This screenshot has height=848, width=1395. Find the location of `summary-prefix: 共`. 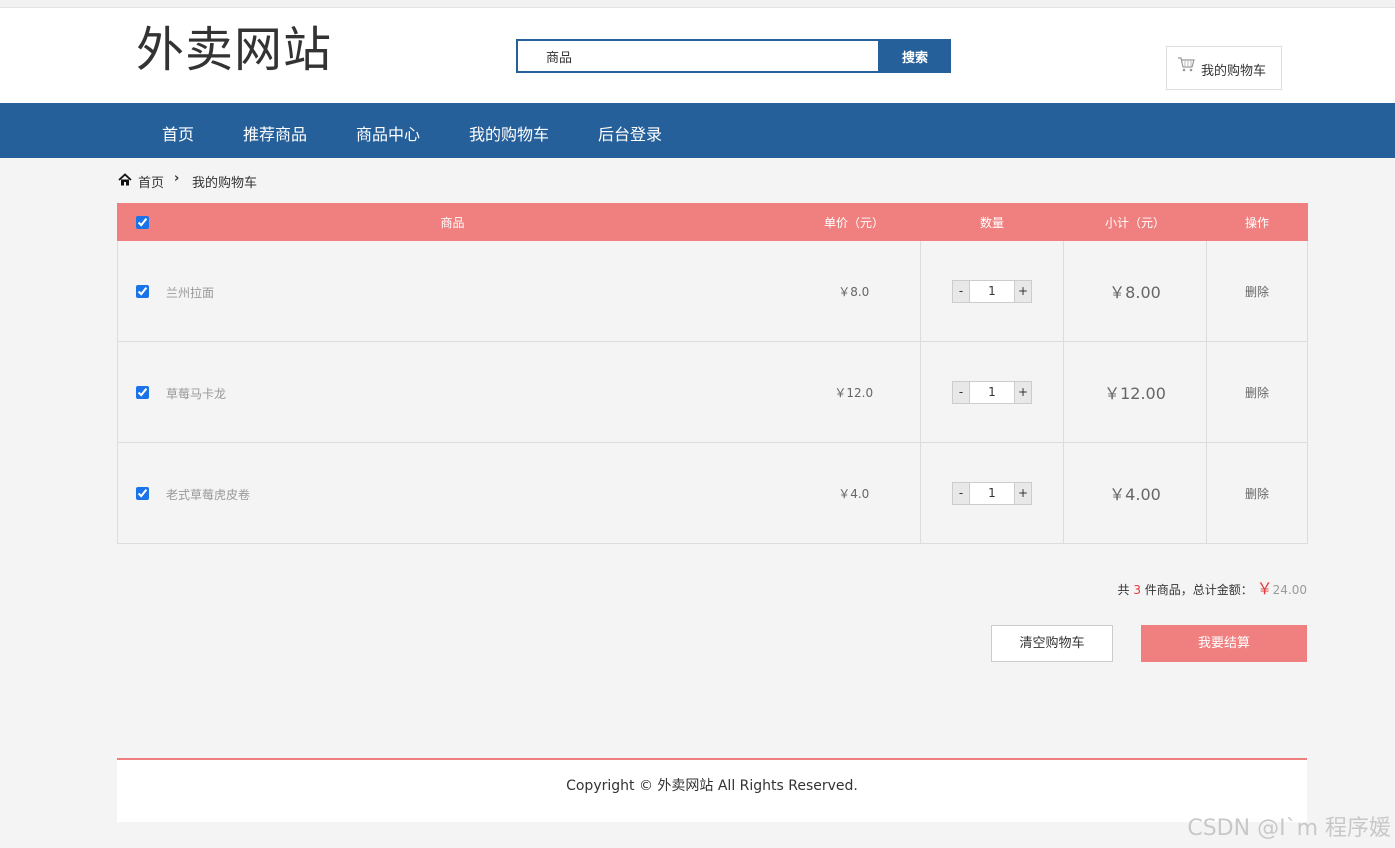

summary-prefix: 共 is located at coordinates (1123, 590).